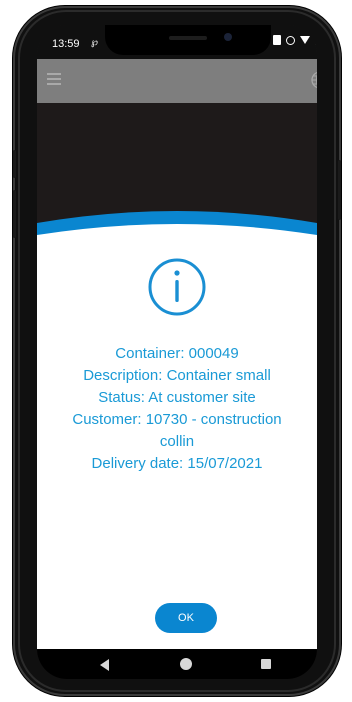 The image size is (352, 702). Describe the element at coordinates (177, 664) in the screenshot. I see `android-nav-bar` at that location.